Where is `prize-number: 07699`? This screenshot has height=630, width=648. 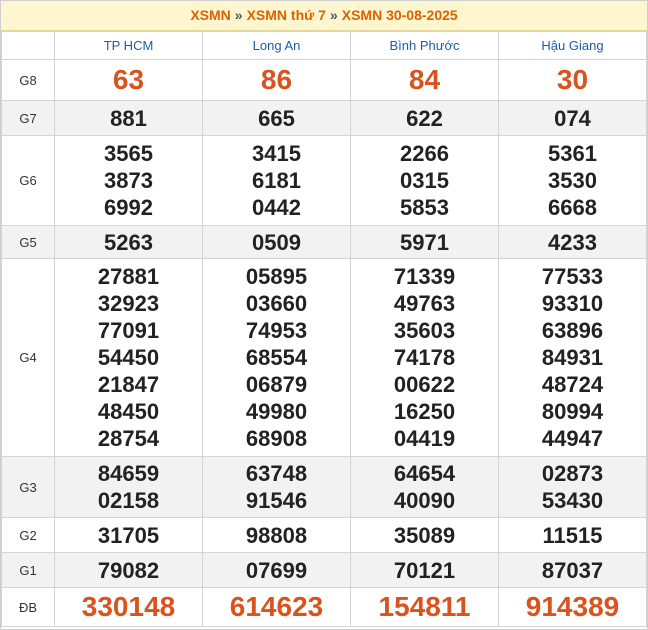 prize-number: 07699 is located at coordinates (276, 570).